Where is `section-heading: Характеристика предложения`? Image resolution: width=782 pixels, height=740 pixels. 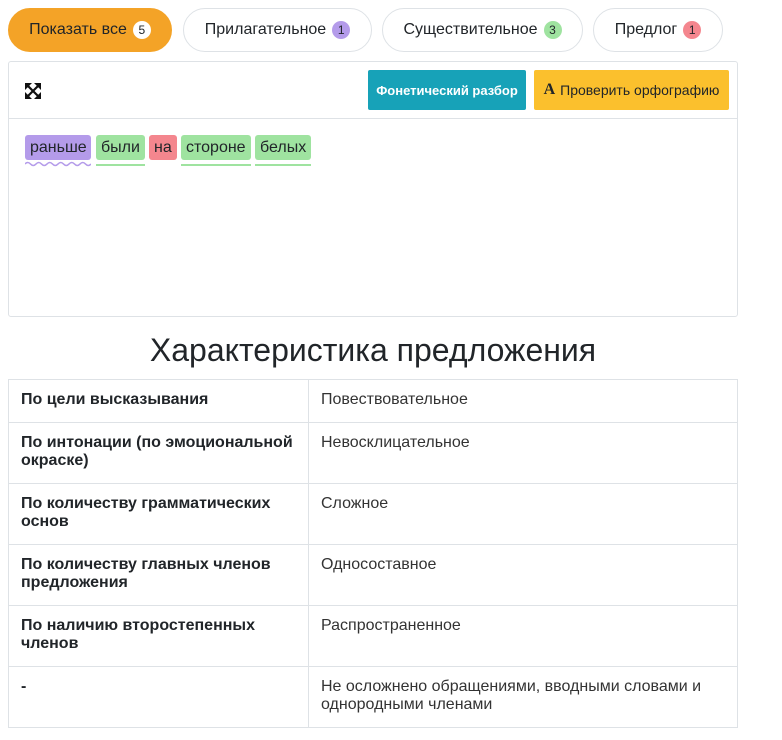 section-heading: Характеристика предложения is located at coordinates (373, 350).